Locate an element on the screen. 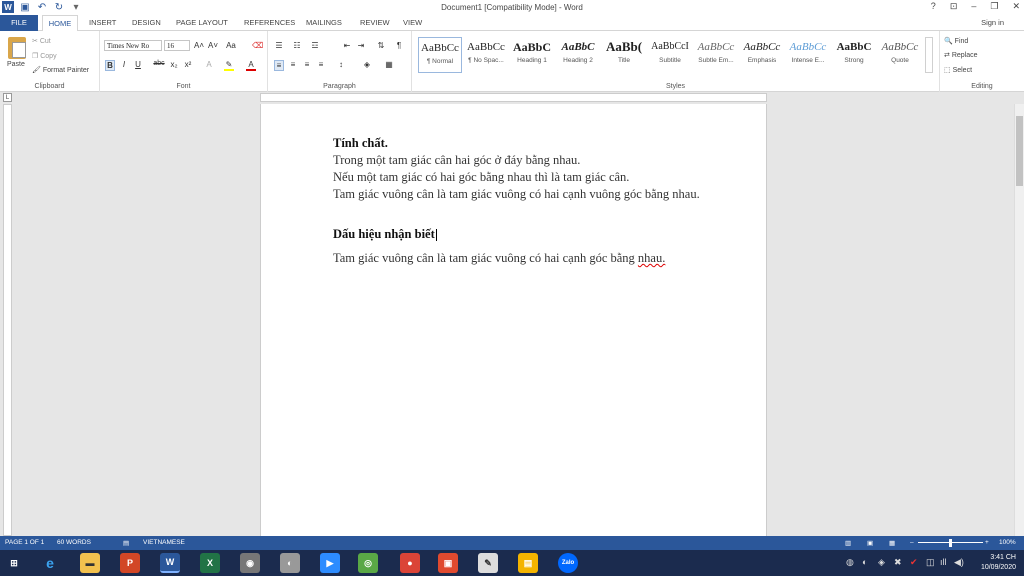 The width and height of the screenshot is (1024, 576). grow-font-icon: A˄ is located at coordinates (199, 45).